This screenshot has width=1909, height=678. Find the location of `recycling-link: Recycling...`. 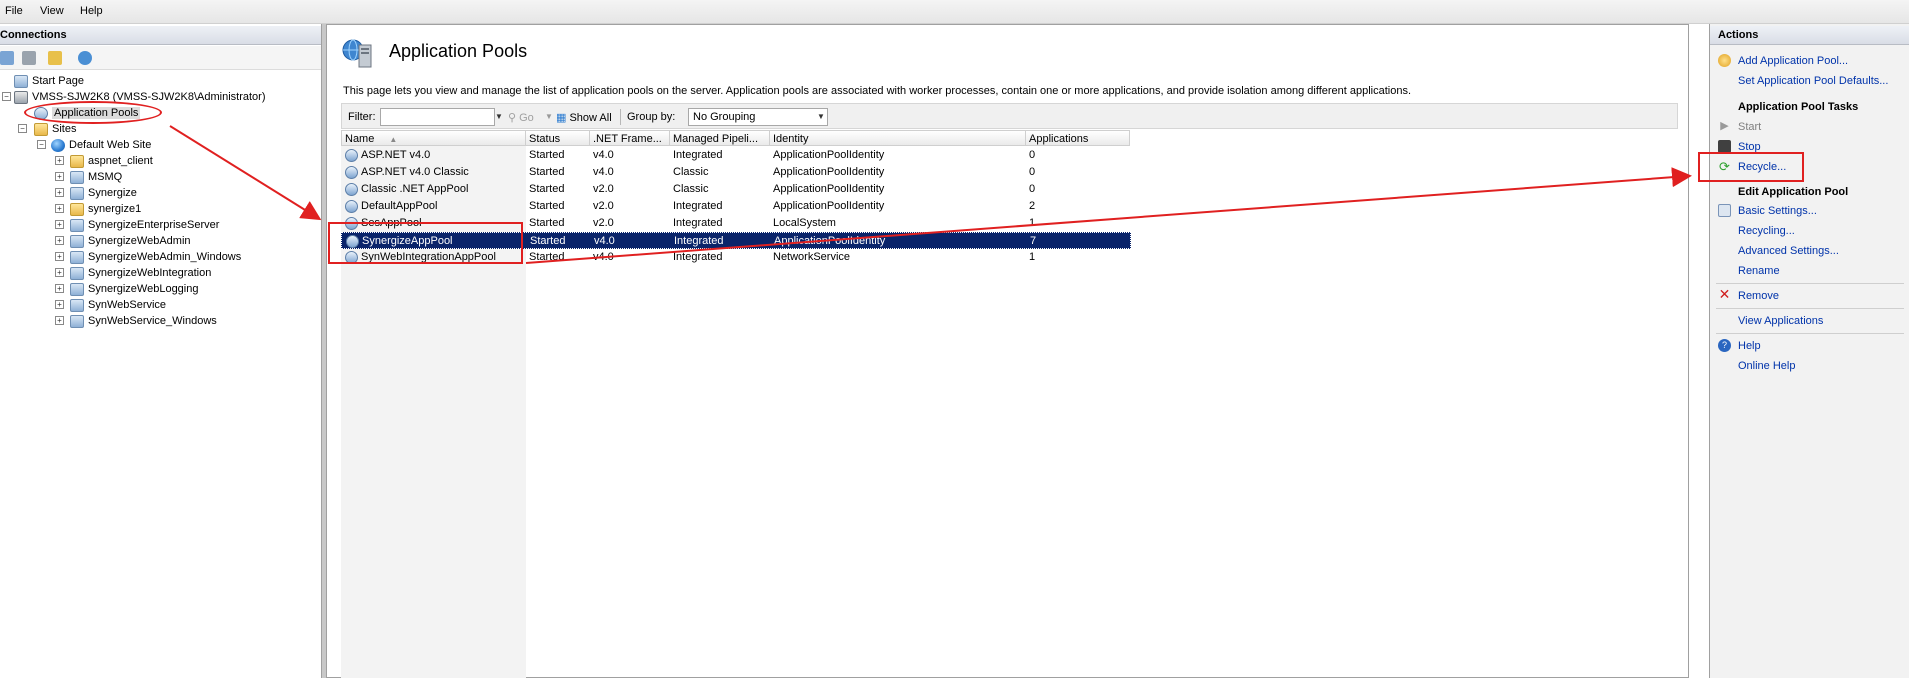

recycling-link: Recycling... is located at coordinates (1766, 231).